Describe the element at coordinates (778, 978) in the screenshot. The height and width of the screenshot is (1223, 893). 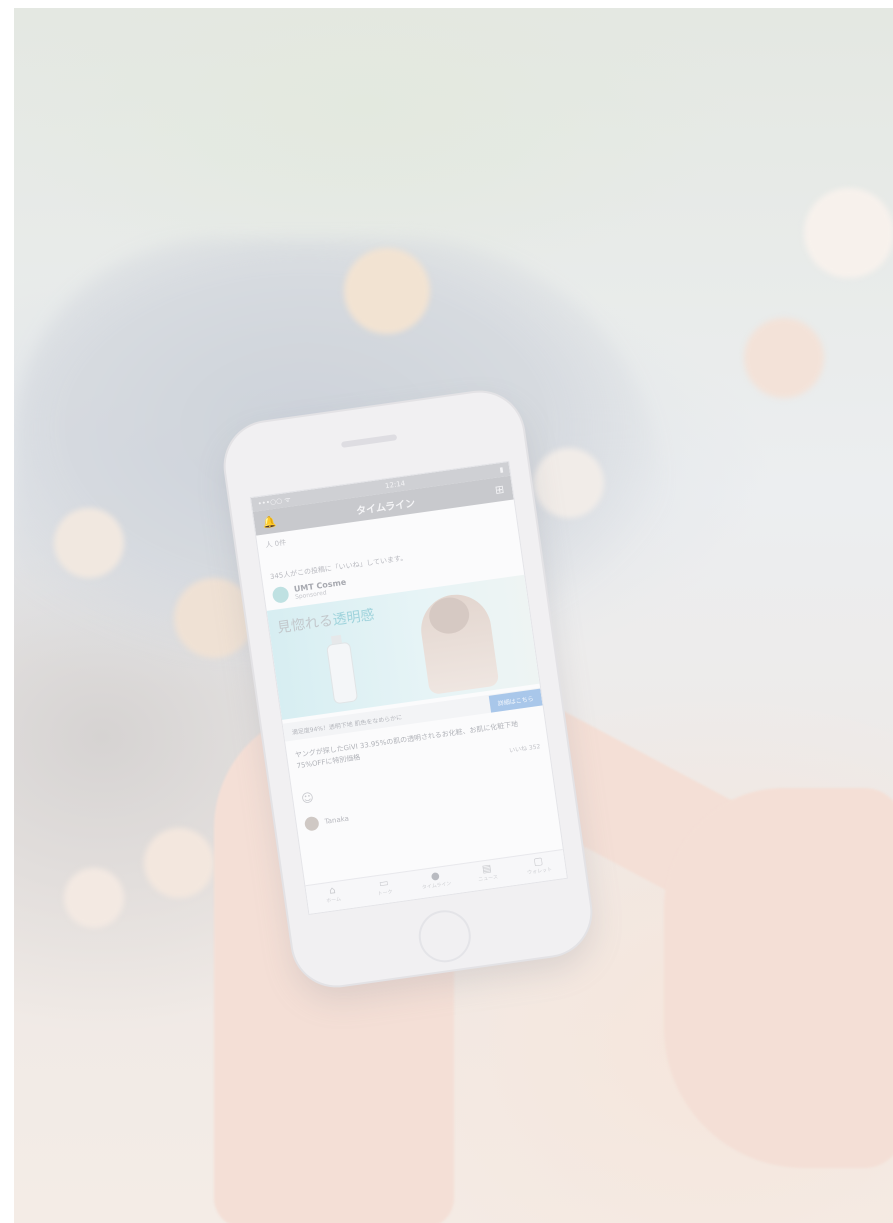
I see `pointing-hand-palm` at that location.